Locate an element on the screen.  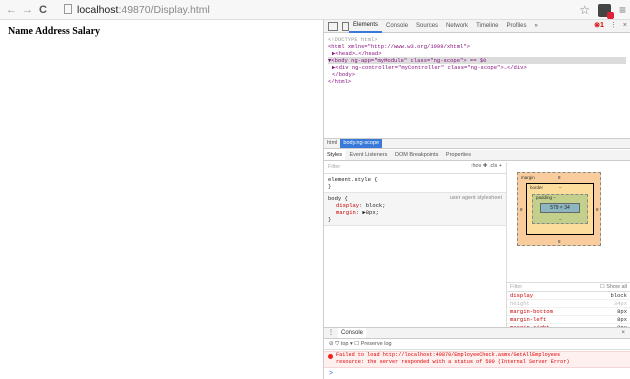
computed-name: margin-bottom is located at coordinates (531, 311).